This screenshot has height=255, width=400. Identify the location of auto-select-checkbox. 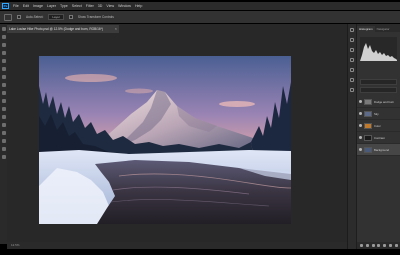
(19, 17).